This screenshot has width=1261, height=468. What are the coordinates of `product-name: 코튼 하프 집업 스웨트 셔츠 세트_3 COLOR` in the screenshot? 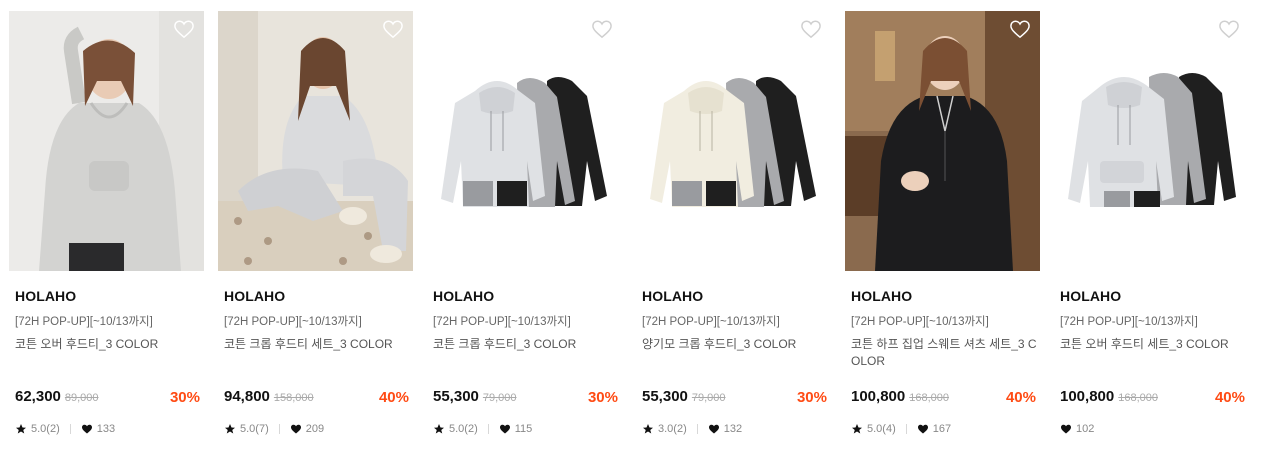 It's located at (945, 353).